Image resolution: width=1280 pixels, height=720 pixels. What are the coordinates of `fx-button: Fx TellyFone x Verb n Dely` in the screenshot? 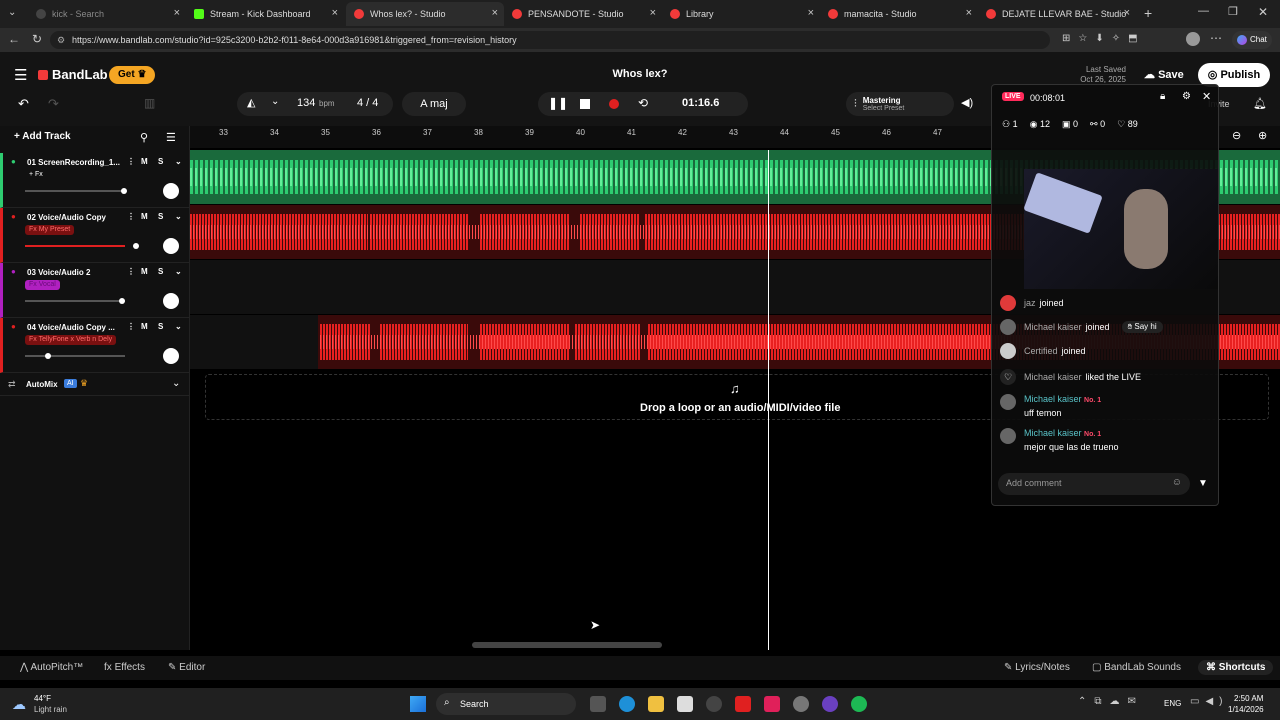 It's located at (71, 340).